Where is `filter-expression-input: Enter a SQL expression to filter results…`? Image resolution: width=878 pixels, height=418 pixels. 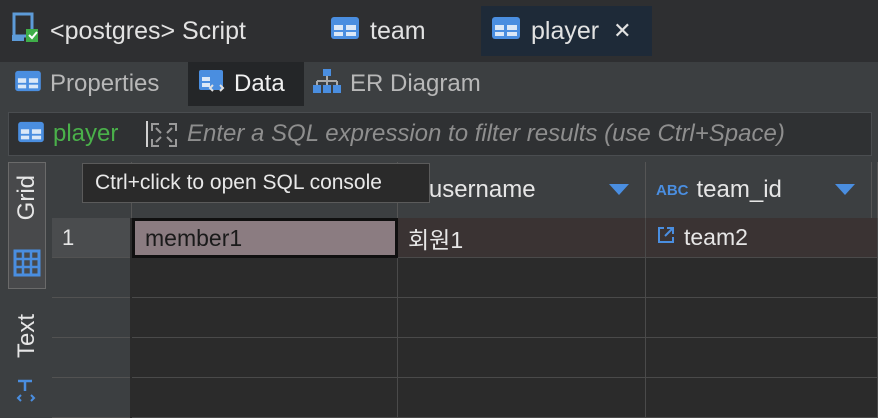
filter-expression-input: Enter a SQL expression to filter results… is located at coordinates (486, 134).